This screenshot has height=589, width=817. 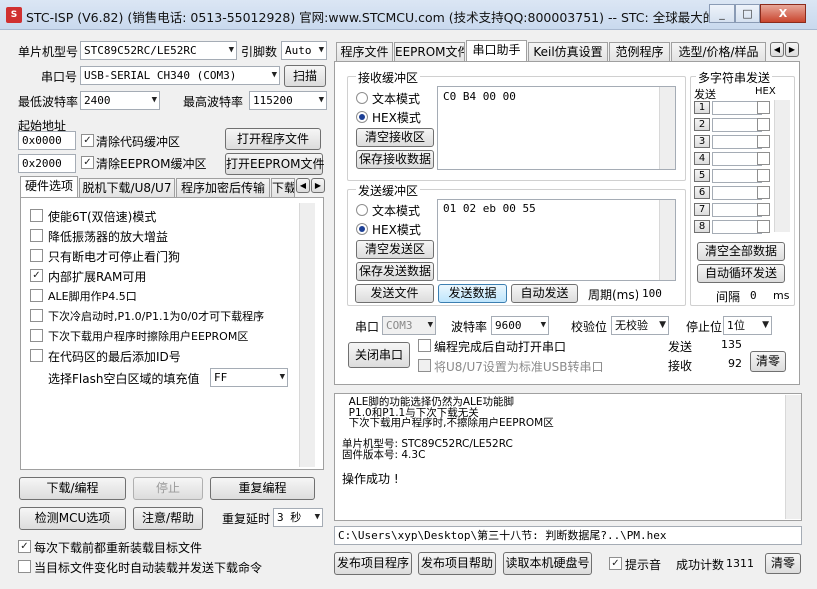 I want to click on log-scrollbar, so click(x=793, y=457).